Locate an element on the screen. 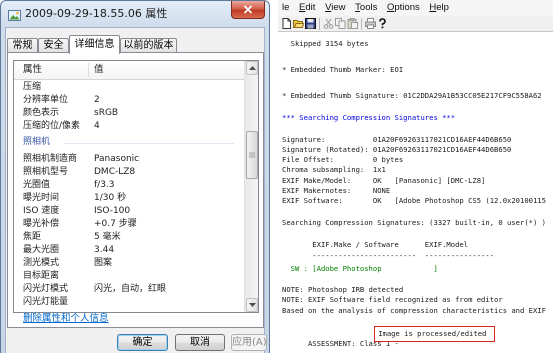 The height and width of the screenshot is (353, 553). menu-bar: le Edit View Tools Options Help is located at coordinates (415, 8).